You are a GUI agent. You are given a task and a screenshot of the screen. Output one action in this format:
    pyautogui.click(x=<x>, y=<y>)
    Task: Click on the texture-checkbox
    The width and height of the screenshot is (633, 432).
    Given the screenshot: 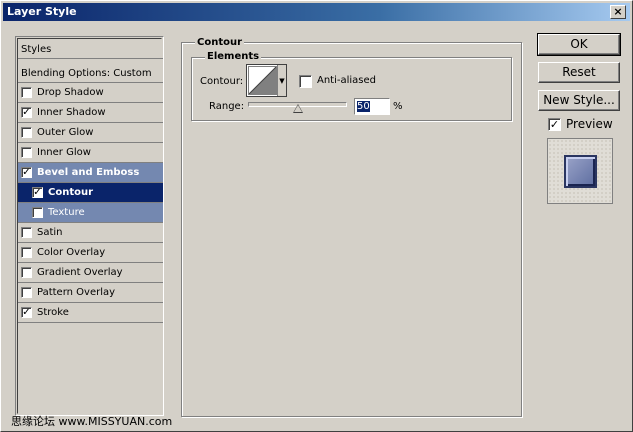 What is the action you would take?
    pyautogui.click(x=37, y=212)
    